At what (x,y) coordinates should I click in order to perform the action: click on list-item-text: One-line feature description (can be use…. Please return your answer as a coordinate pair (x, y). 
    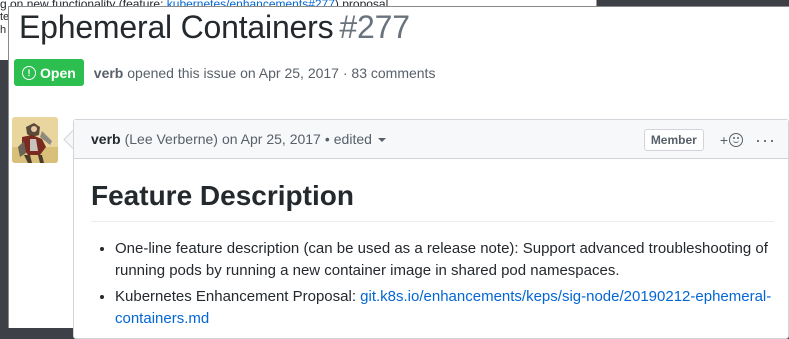
    Looking at the image, I should click on (441, 259).